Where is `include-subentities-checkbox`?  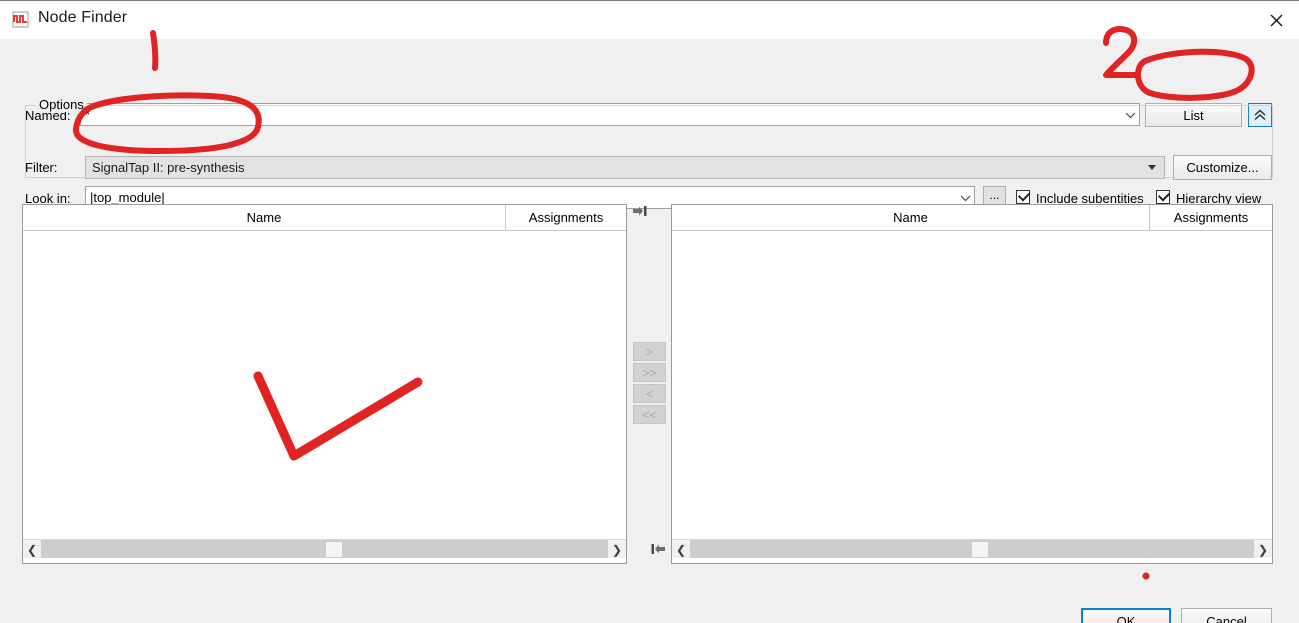 include-subentities-checkbox is located at coordinates (1023, 196).